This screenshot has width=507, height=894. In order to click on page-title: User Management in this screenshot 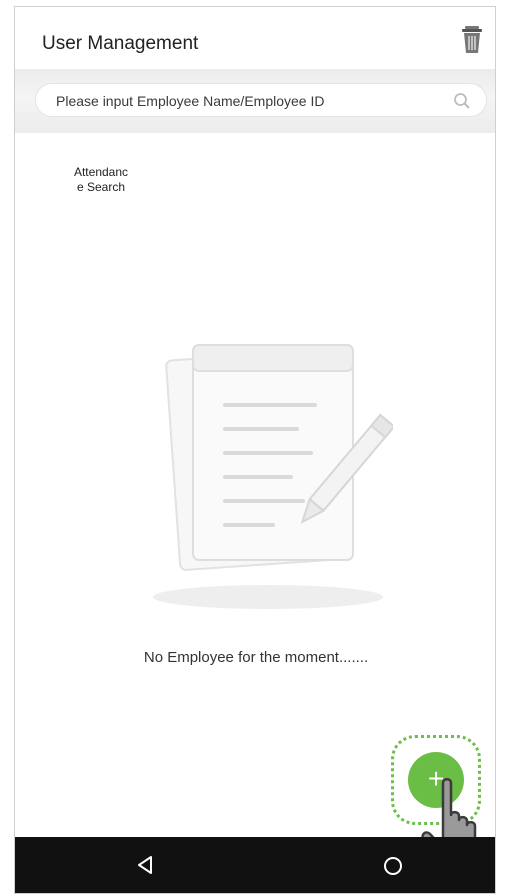, I will do `click(120, 43)`.